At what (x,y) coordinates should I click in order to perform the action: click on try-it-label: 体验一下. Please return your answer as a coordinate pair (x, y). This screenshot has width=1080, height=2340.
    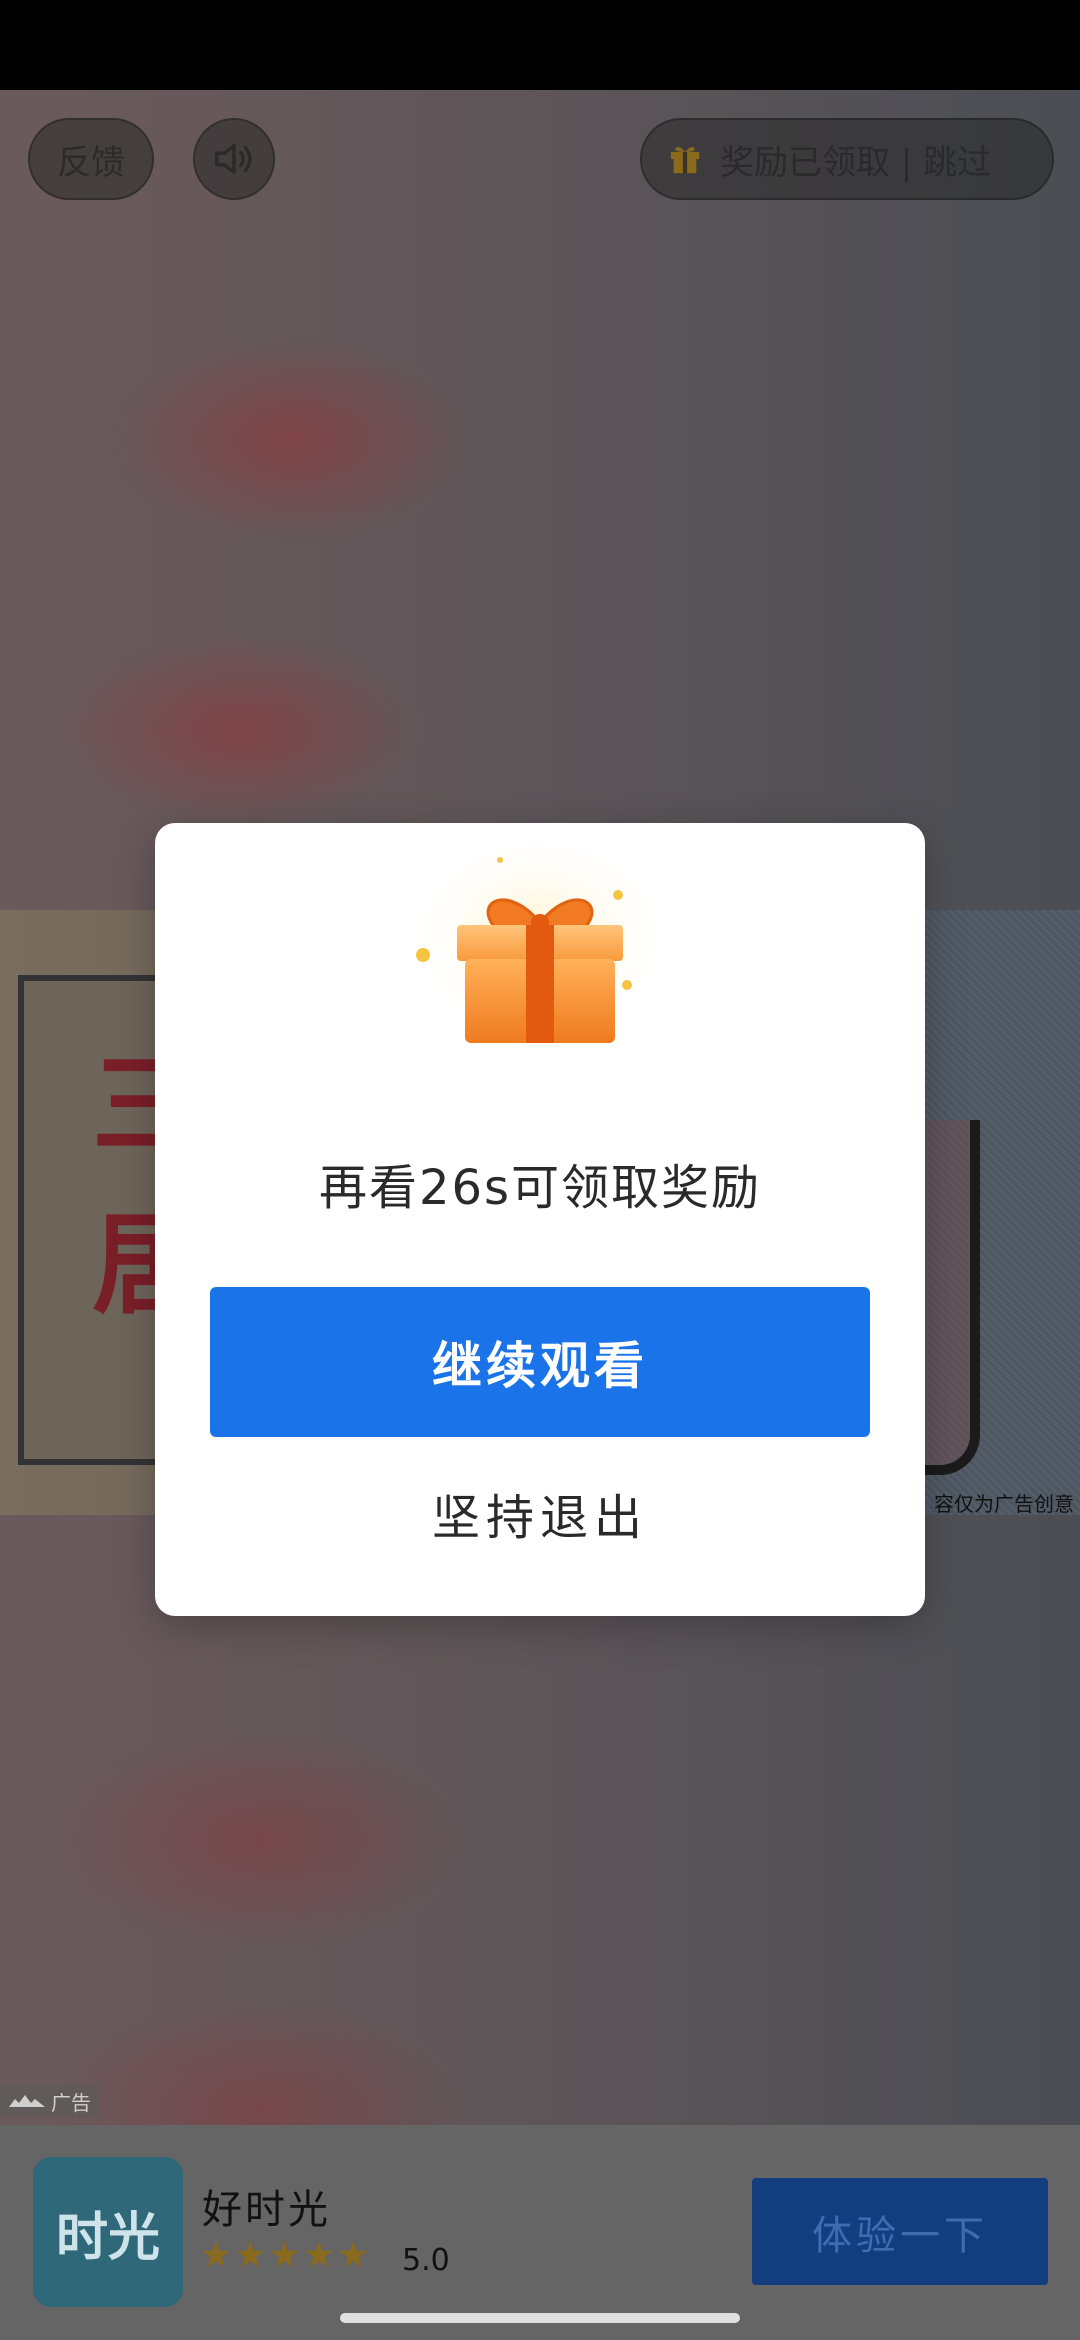
    Looking at the image, I should click on (900, 2235).